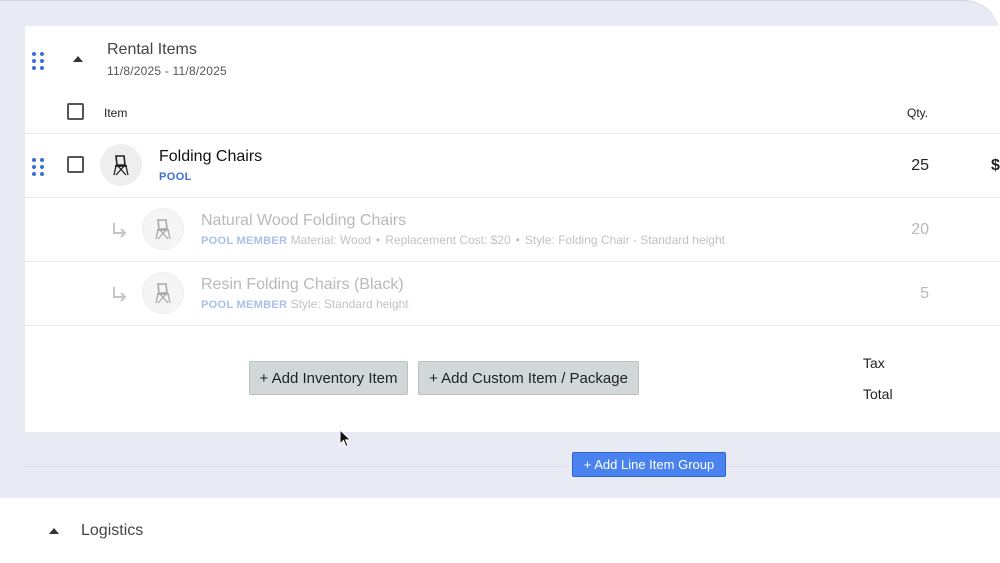  What do you see at coordinates (512, 165) in the screenshot?
I see `table-row-pool: Folding Chairs POOL 25 $` at bounding box center [512, 165].